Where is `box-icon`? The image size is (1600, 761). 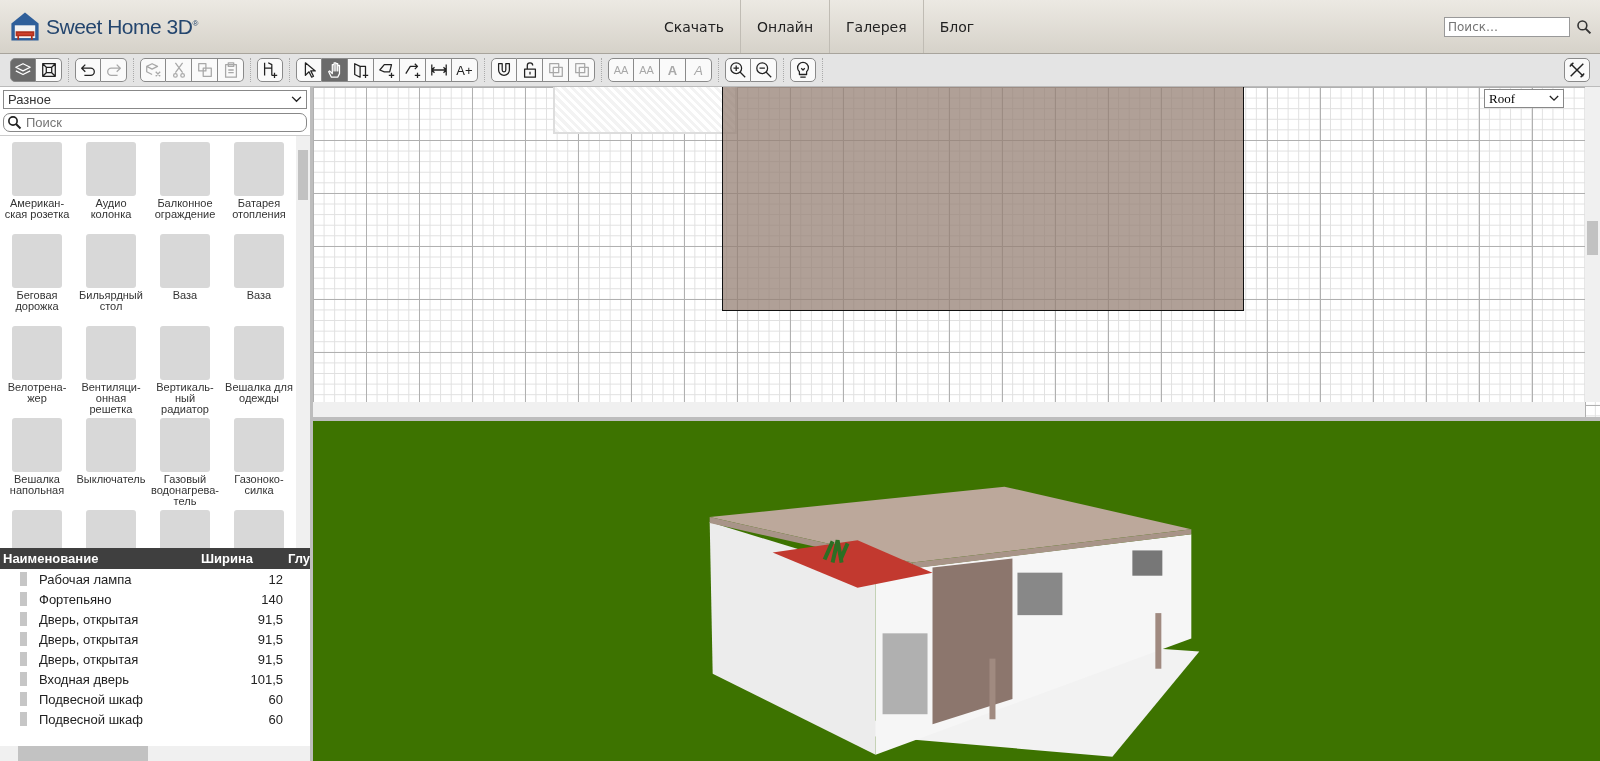 box-icon is located at coordinates (48, 70).